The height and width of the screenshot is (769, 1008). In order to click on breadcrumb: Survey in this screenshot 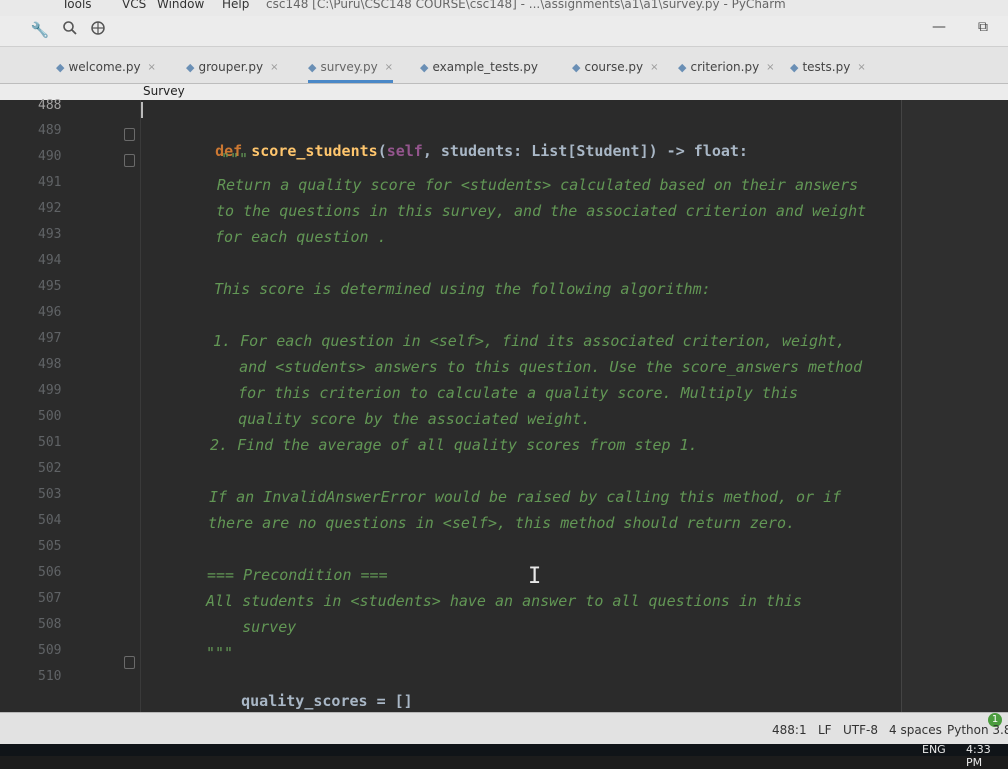, I will do `click(164, 91)`.